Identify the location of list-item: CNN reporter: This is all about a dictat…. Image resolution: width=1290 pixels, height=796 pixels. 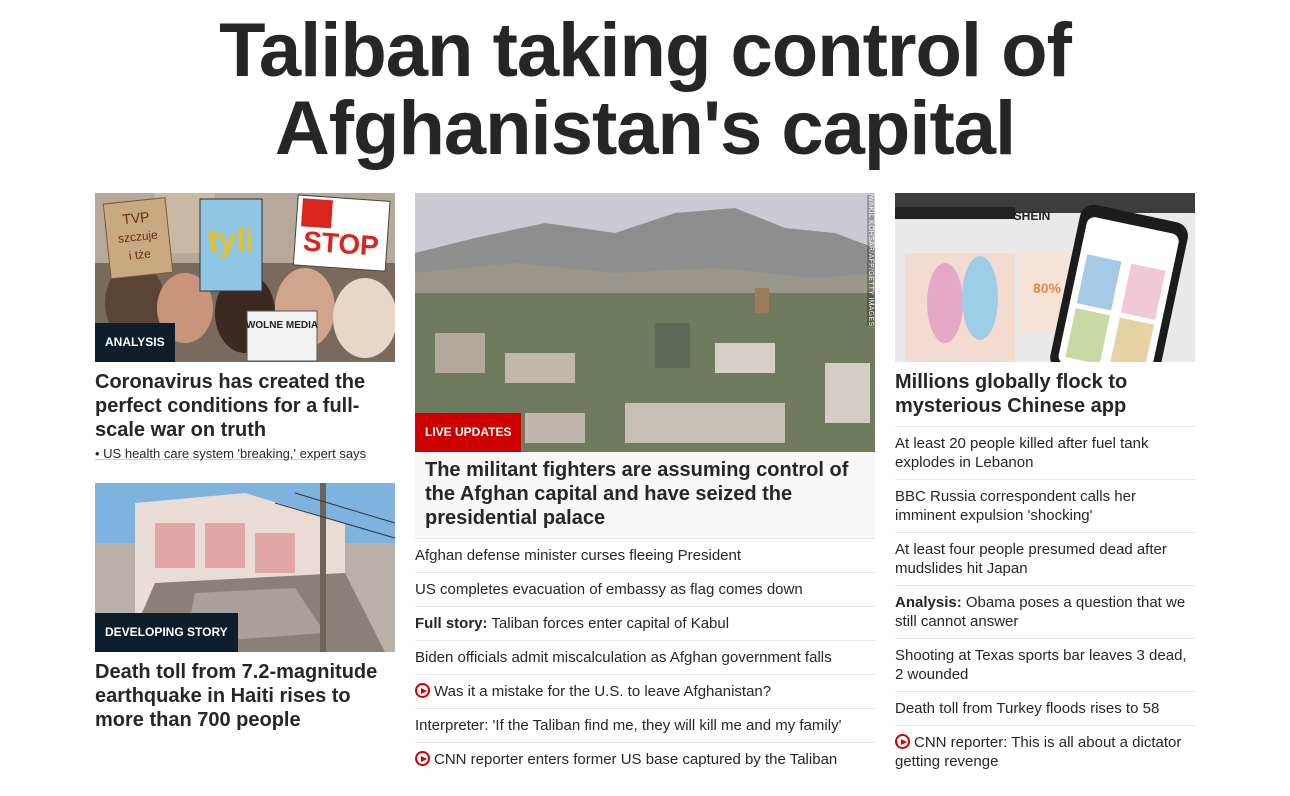
(1045, 751).